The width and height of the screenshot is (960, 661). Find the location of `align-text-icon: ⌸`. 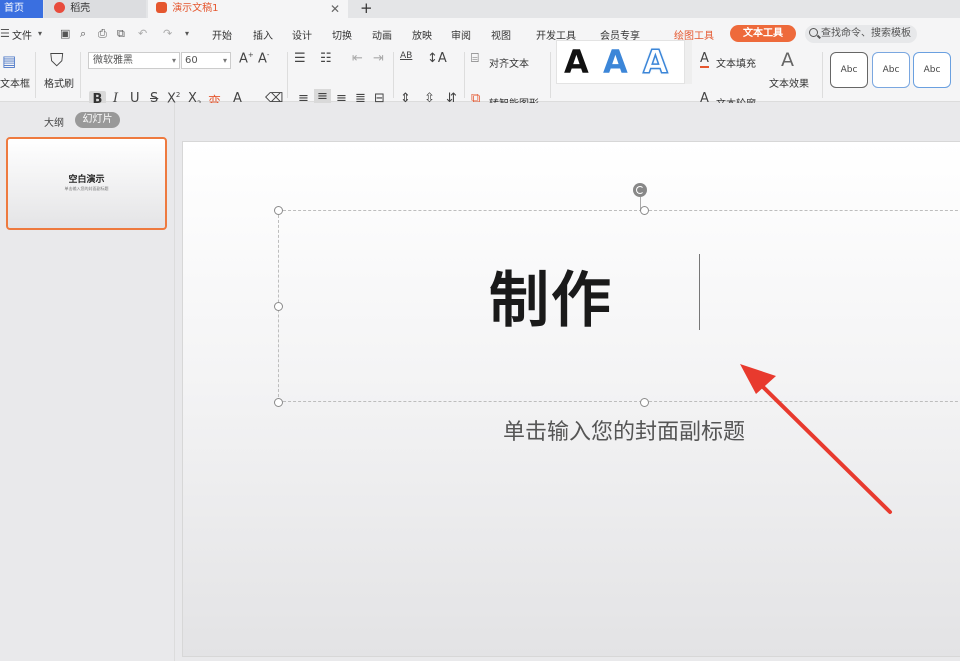

align-text-icon: ⌸ is located at coordinates (475, 58).